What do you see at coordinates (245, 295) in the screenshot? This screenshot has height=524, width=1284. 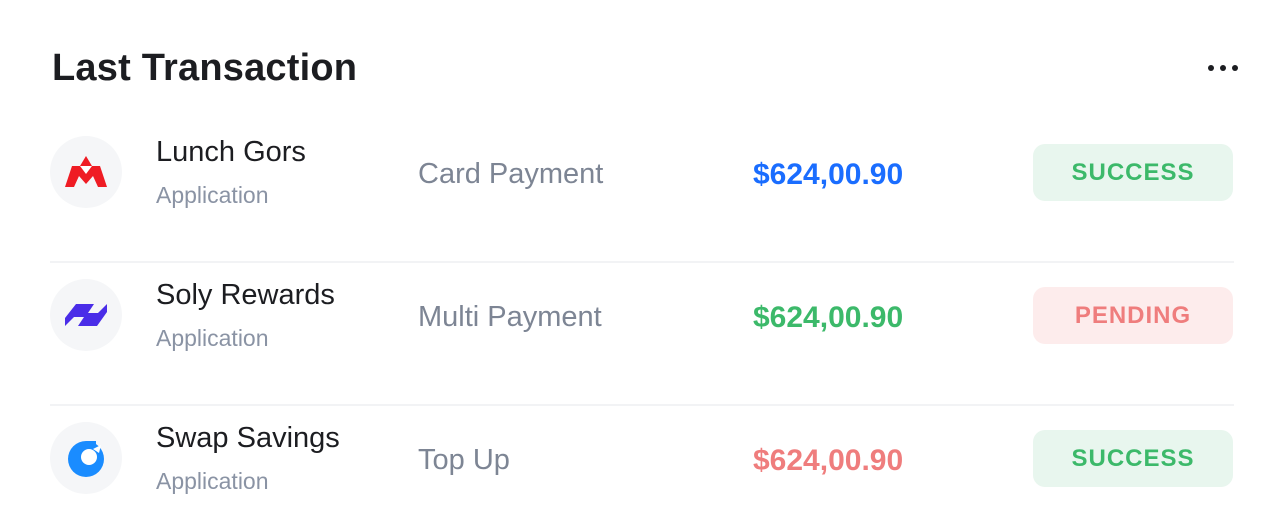 I see `transaction-name: Soly Rewards` at bounding box center [245, 295].